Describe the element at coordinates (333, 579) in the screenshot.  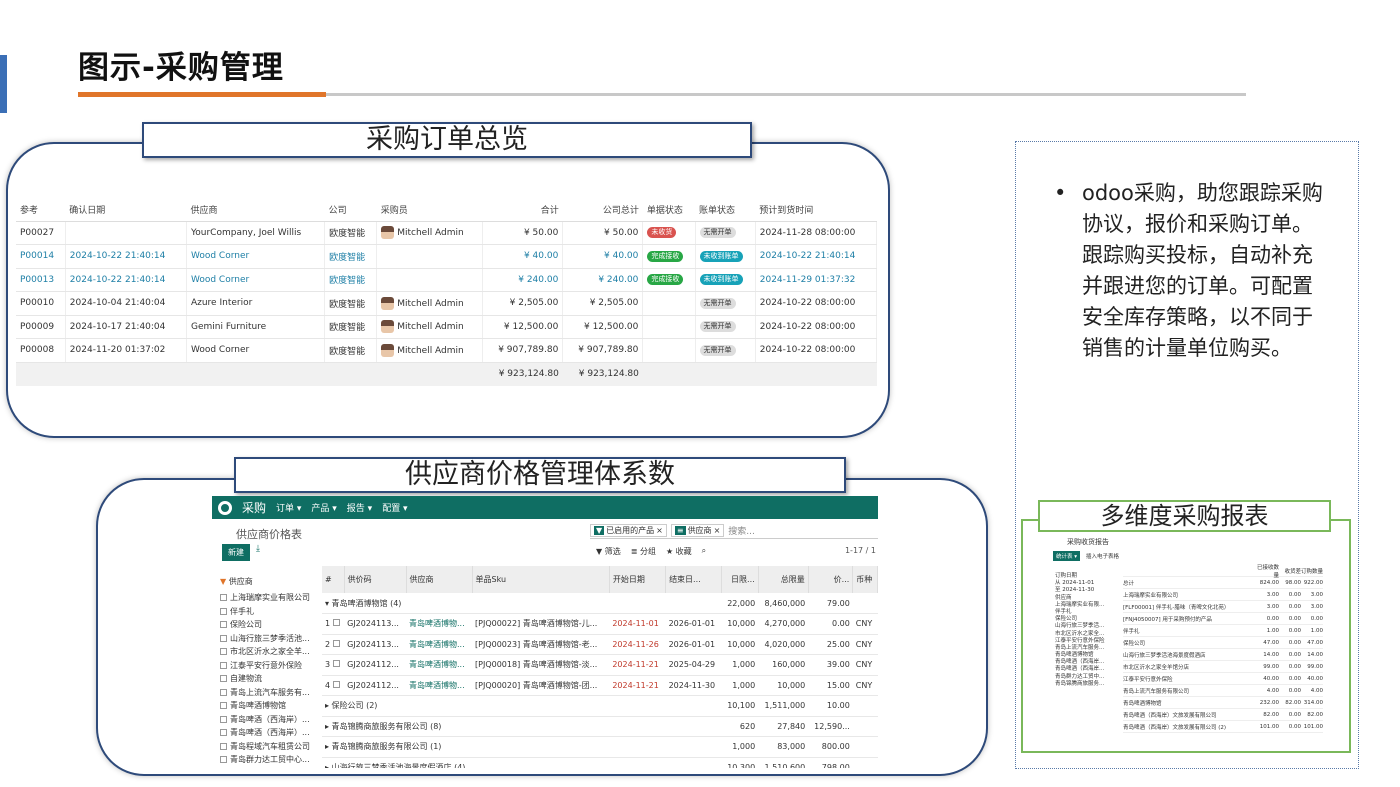
I see `list-column-header: #` at that location.